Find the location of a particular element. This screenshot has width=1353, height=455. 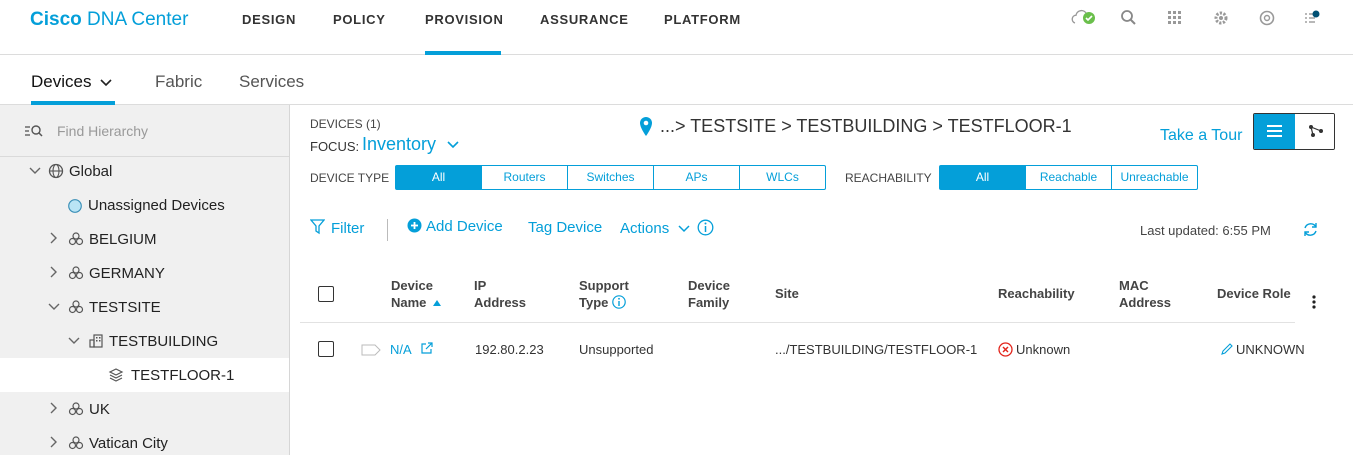

device-type-label: DEVICE TYPE is located at coordinates (350, 178).